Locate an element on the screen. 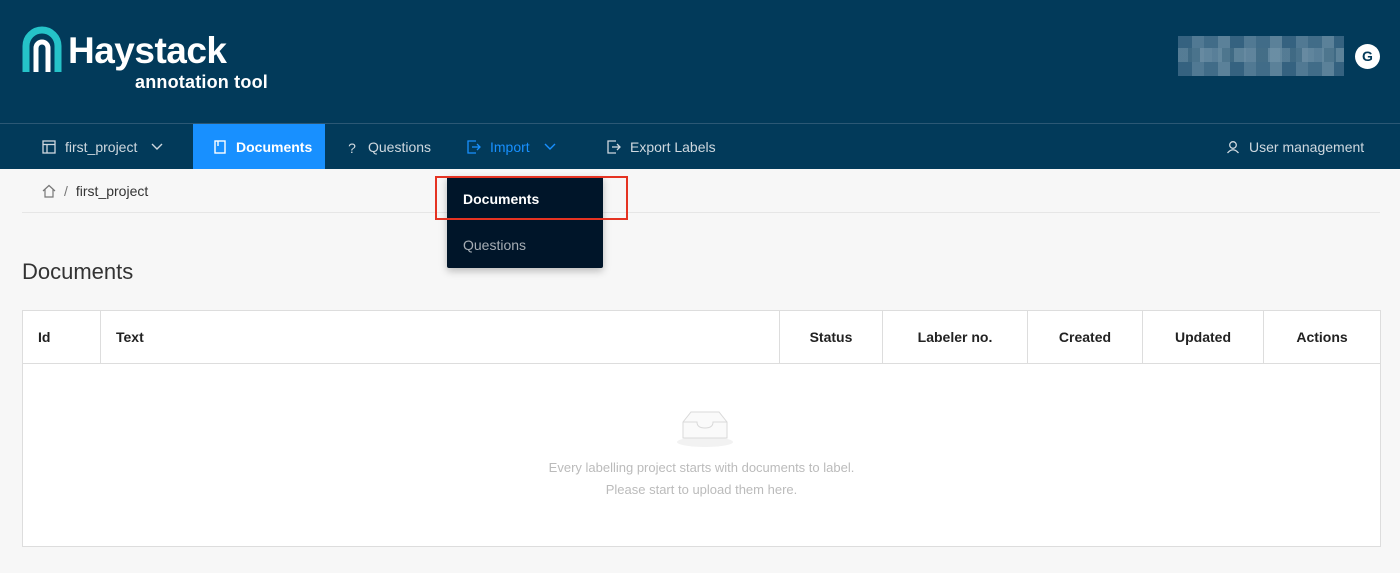  inbox-empty-icon is located at coordinates (705, 429).